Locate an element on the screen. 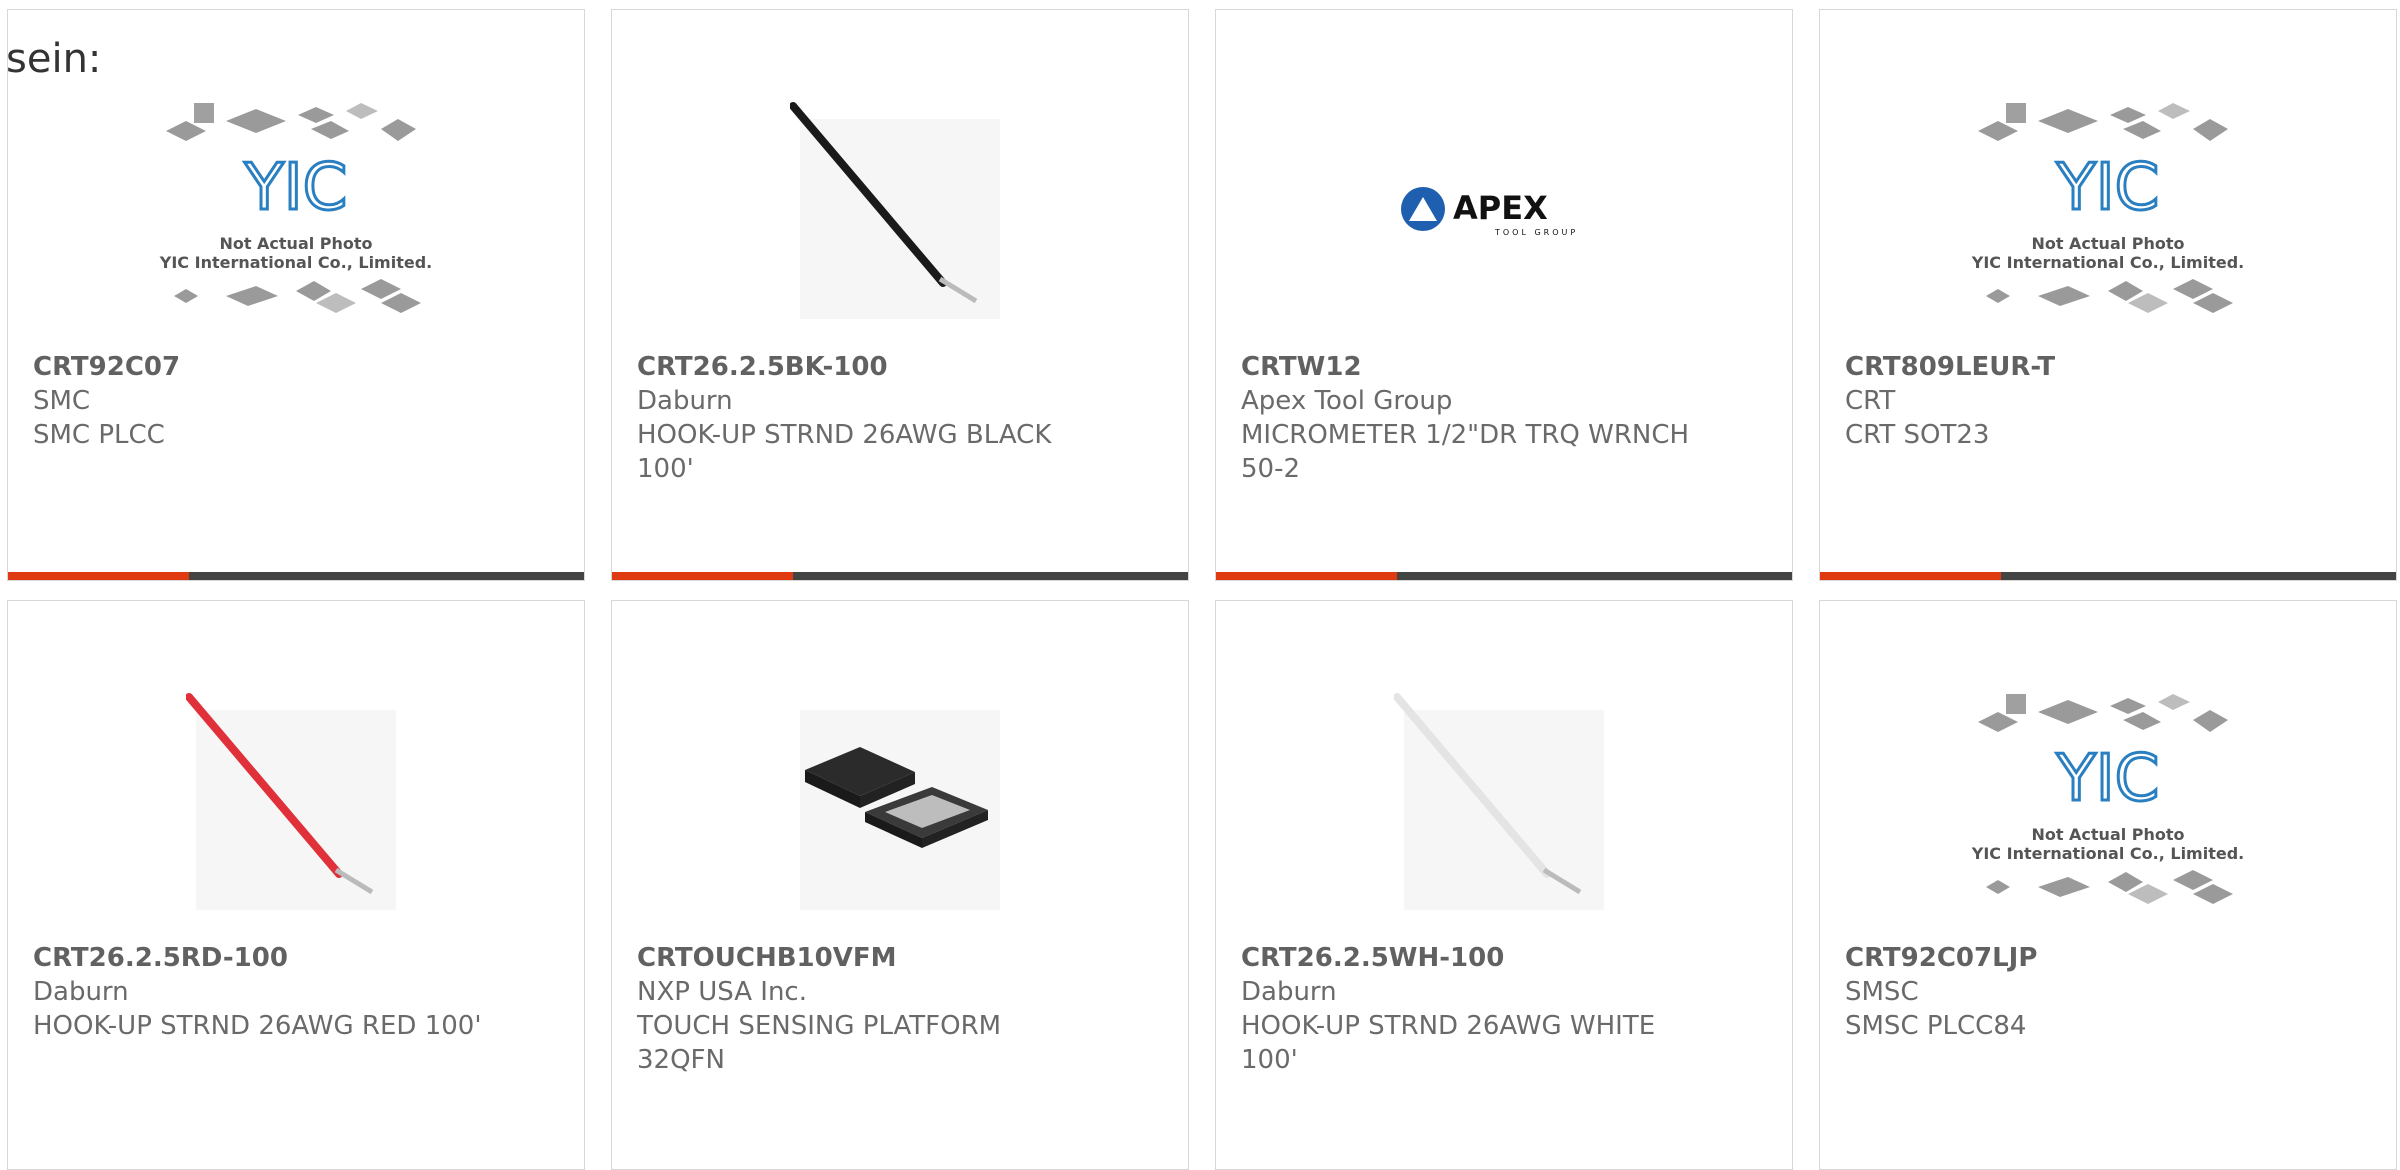 This screenshot has width=2400, height=1170. qfn-chip-image is located at coordinates (900, 802).